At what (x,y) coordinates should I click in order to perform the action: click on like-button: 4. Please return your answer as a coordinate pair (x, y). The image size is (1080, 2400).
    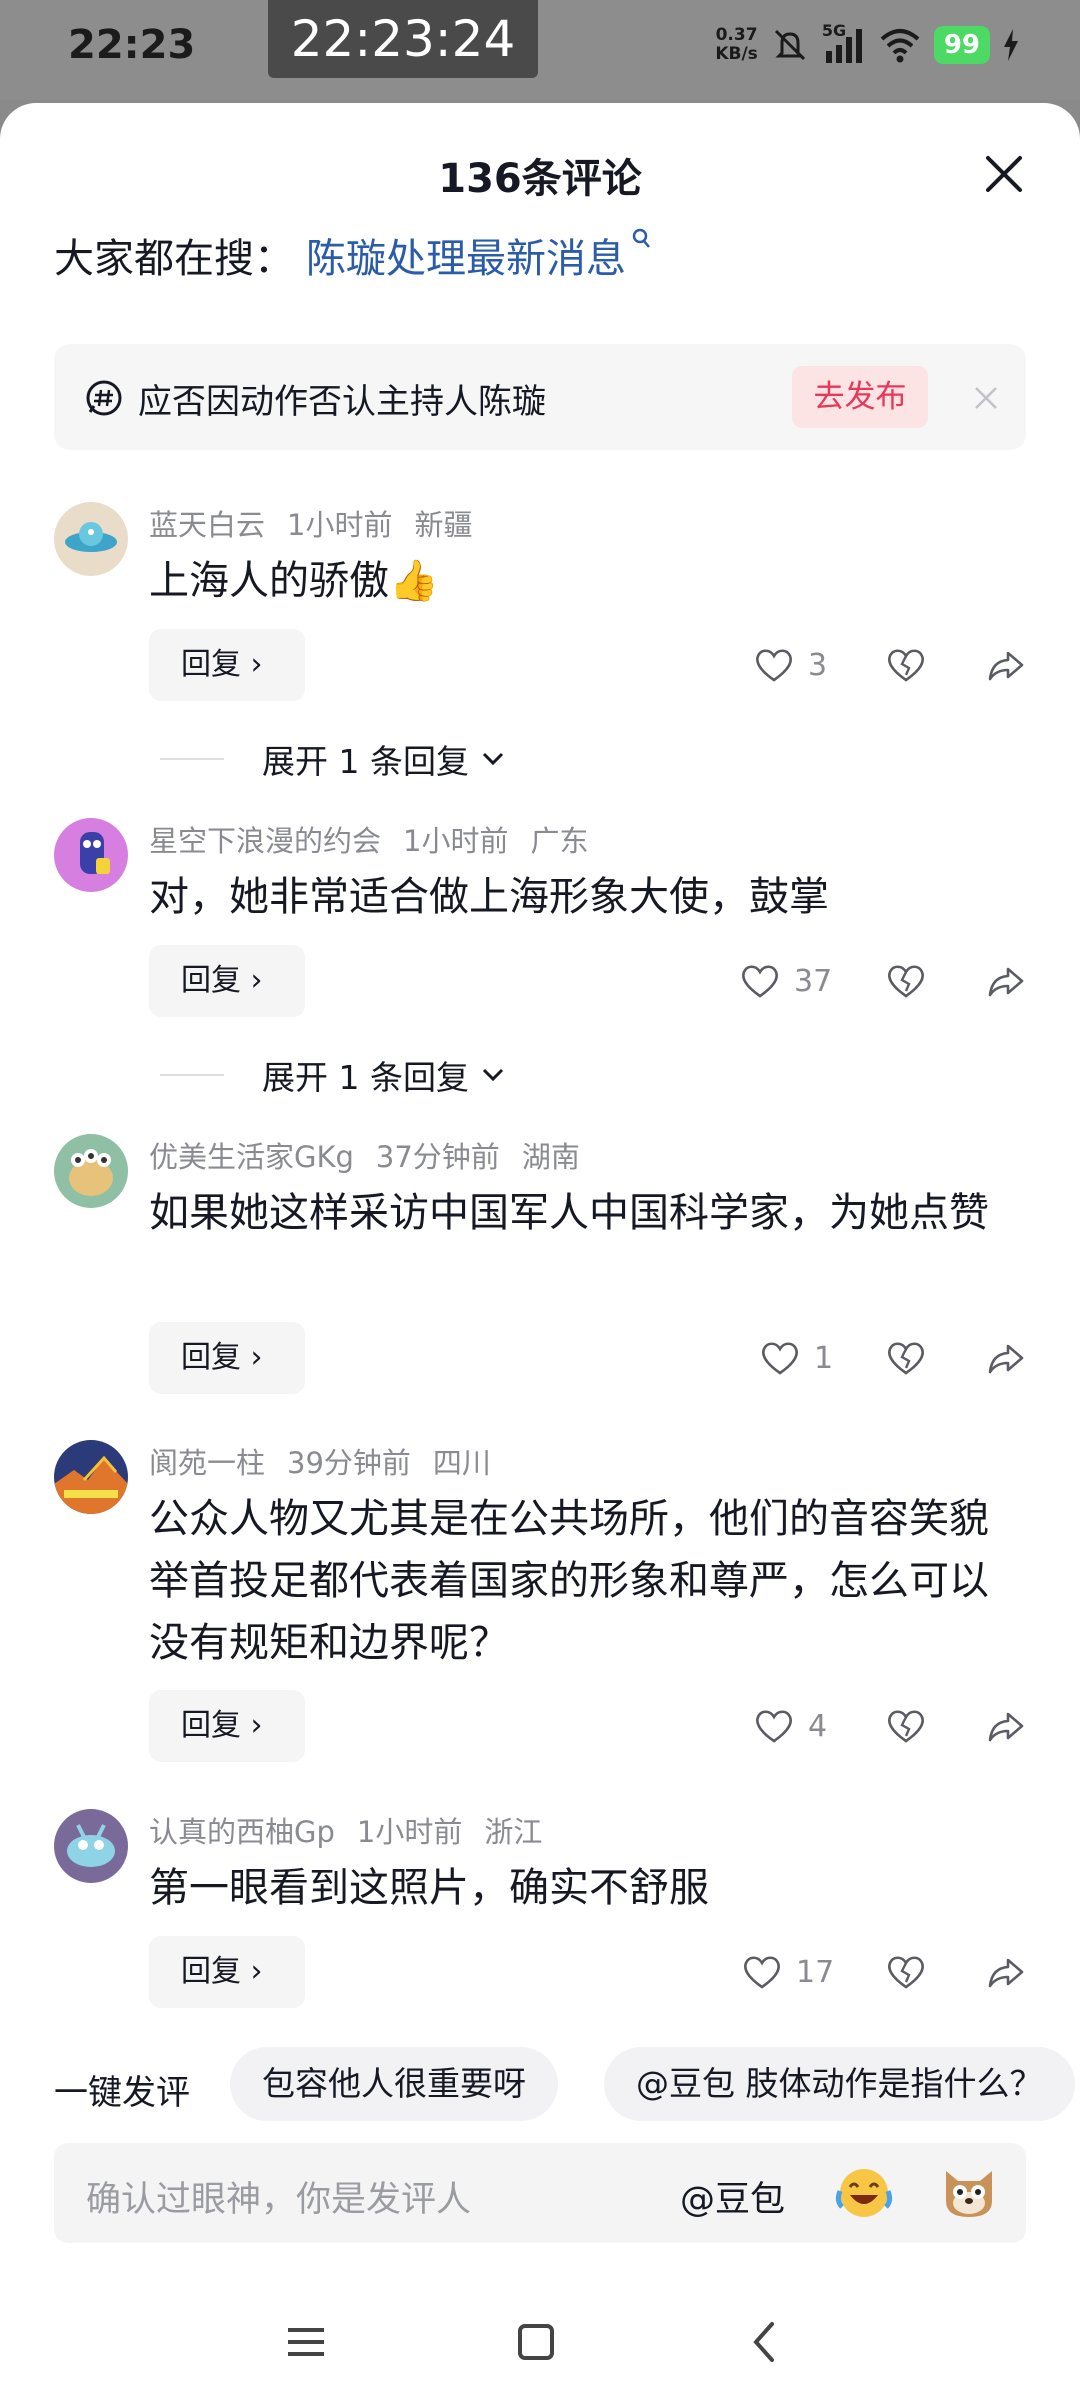
    Looking at the image, I should click on (790, 1726).